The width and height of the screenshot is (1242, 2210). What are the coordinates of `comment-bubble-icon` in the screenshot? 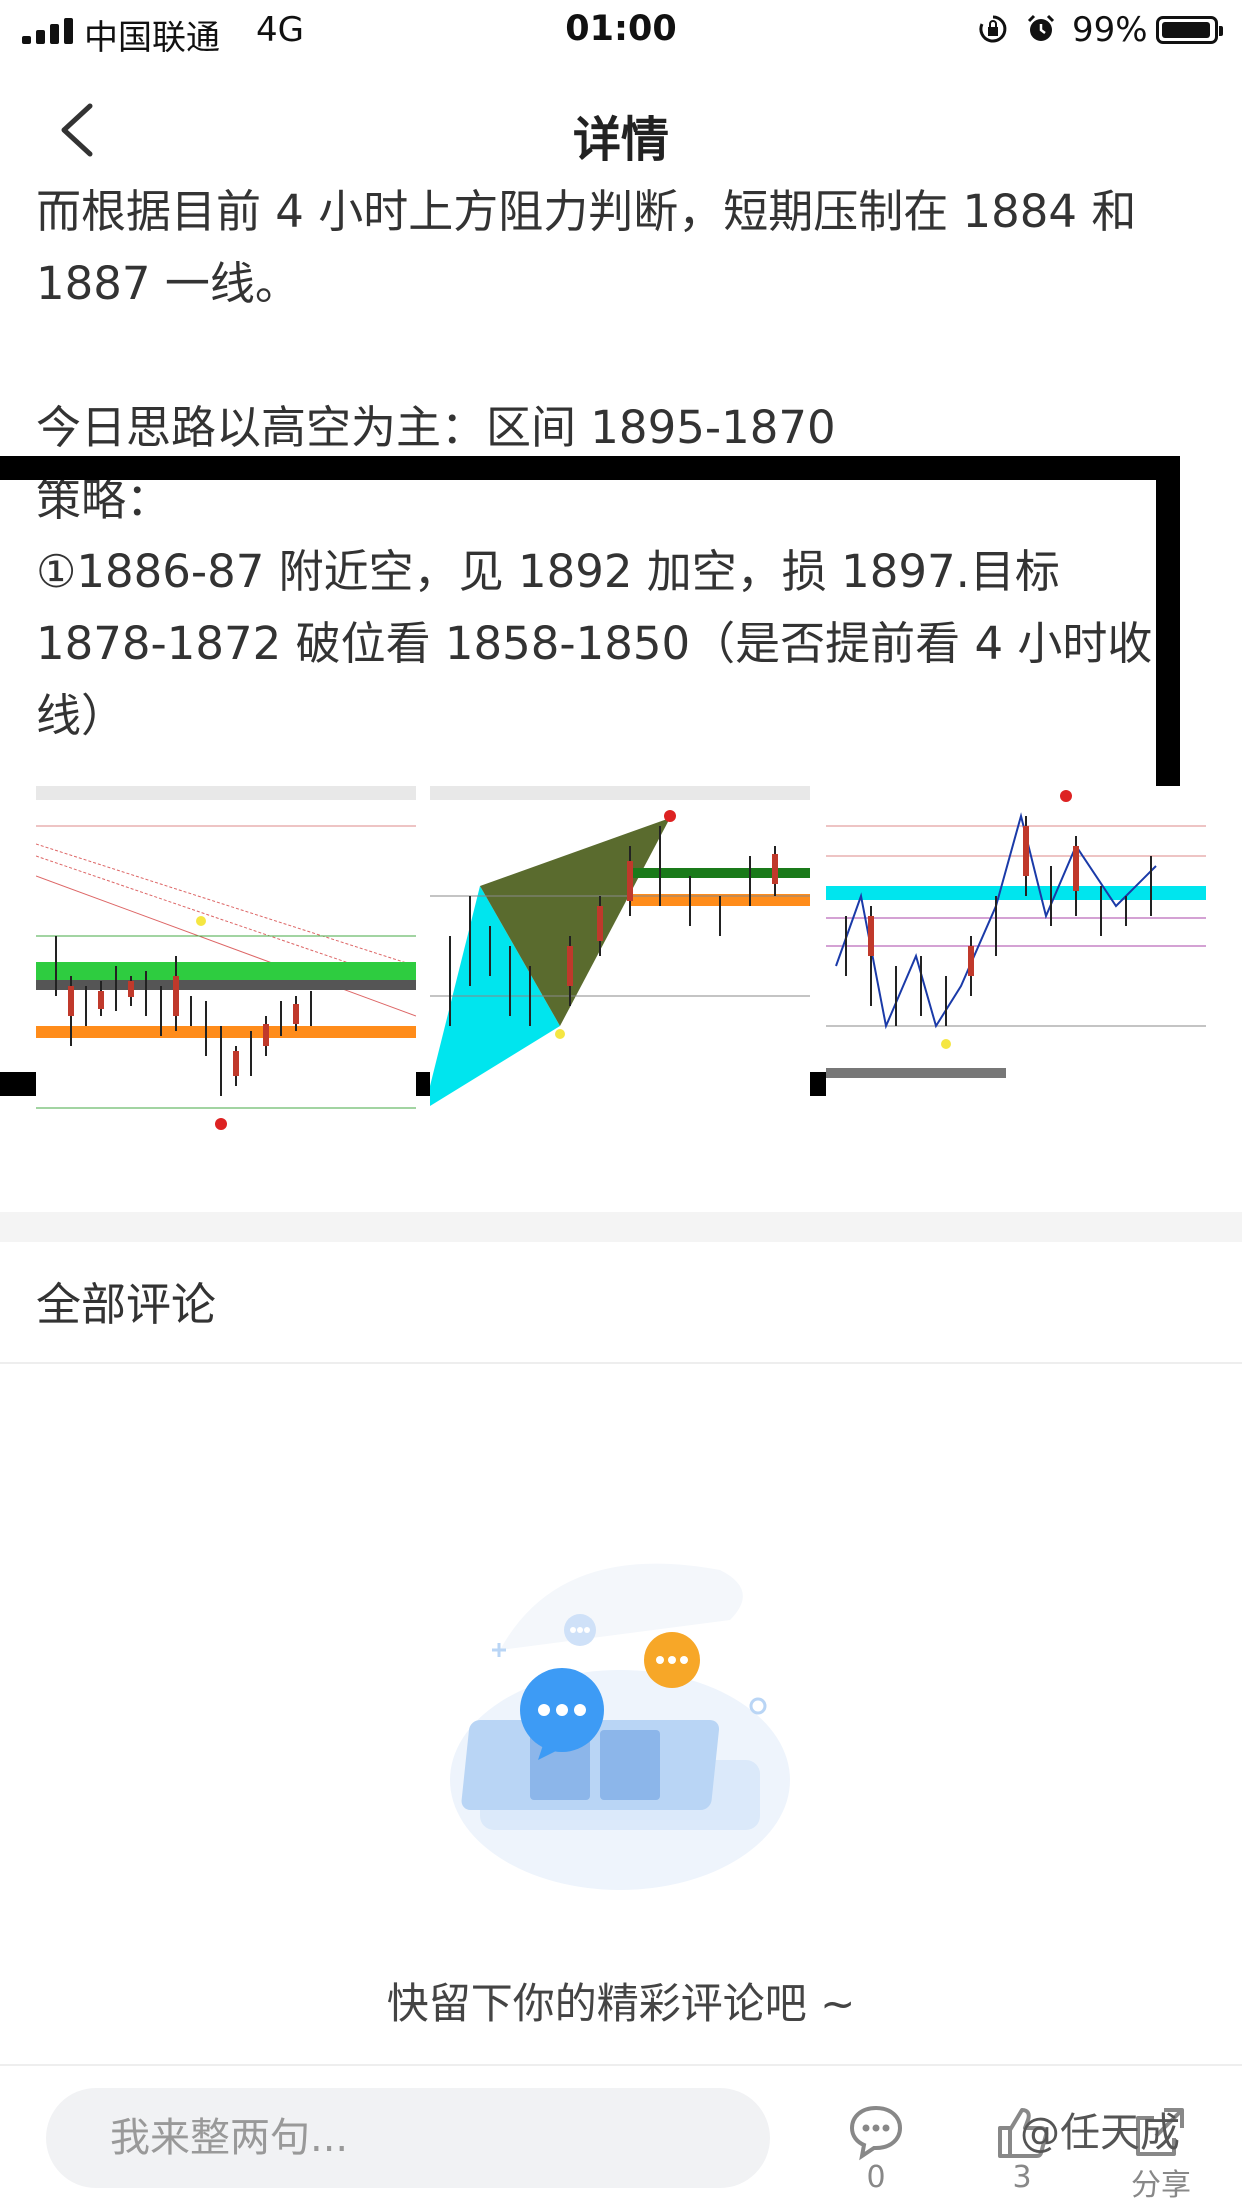 It's located at (876, 2132).